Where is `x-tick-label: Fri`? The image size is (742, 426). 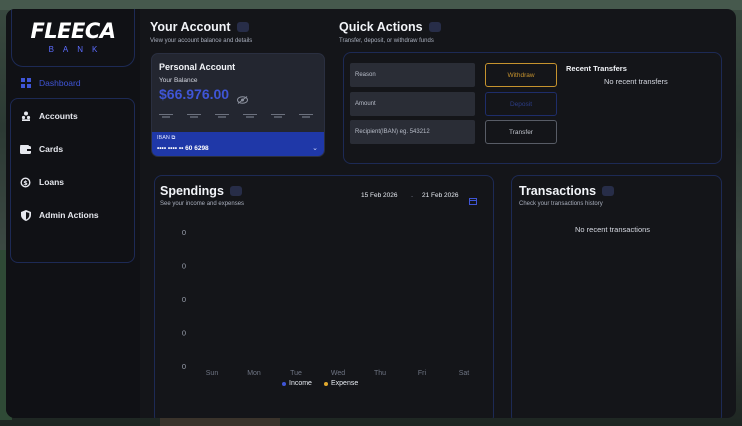
x-tick-label: Fri is located at coordinates (422, 373).